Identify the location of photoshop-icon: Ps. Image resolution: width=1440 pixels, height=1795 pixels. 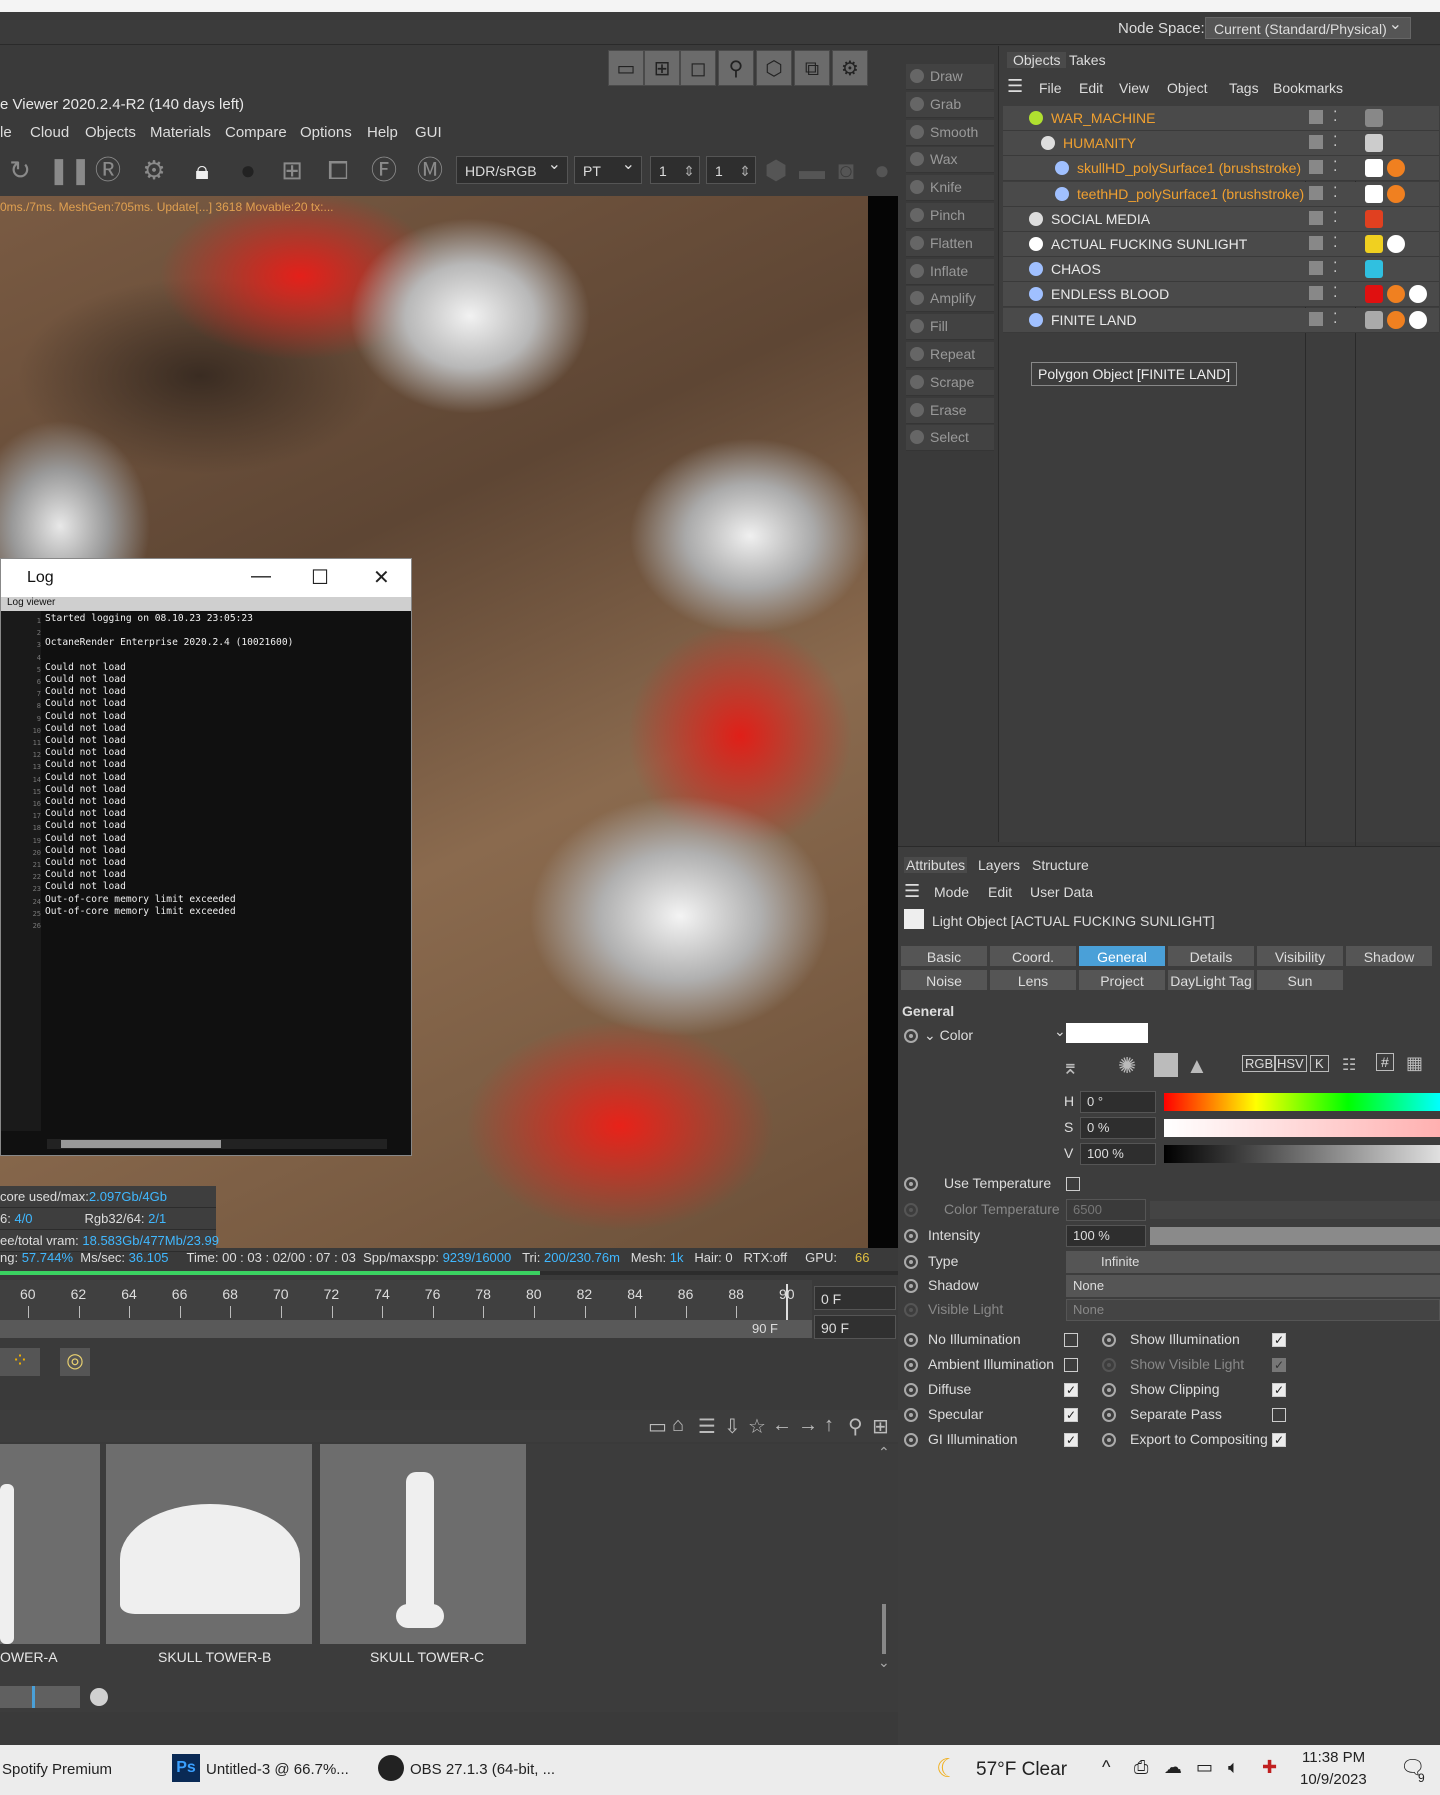
(186, 1768).